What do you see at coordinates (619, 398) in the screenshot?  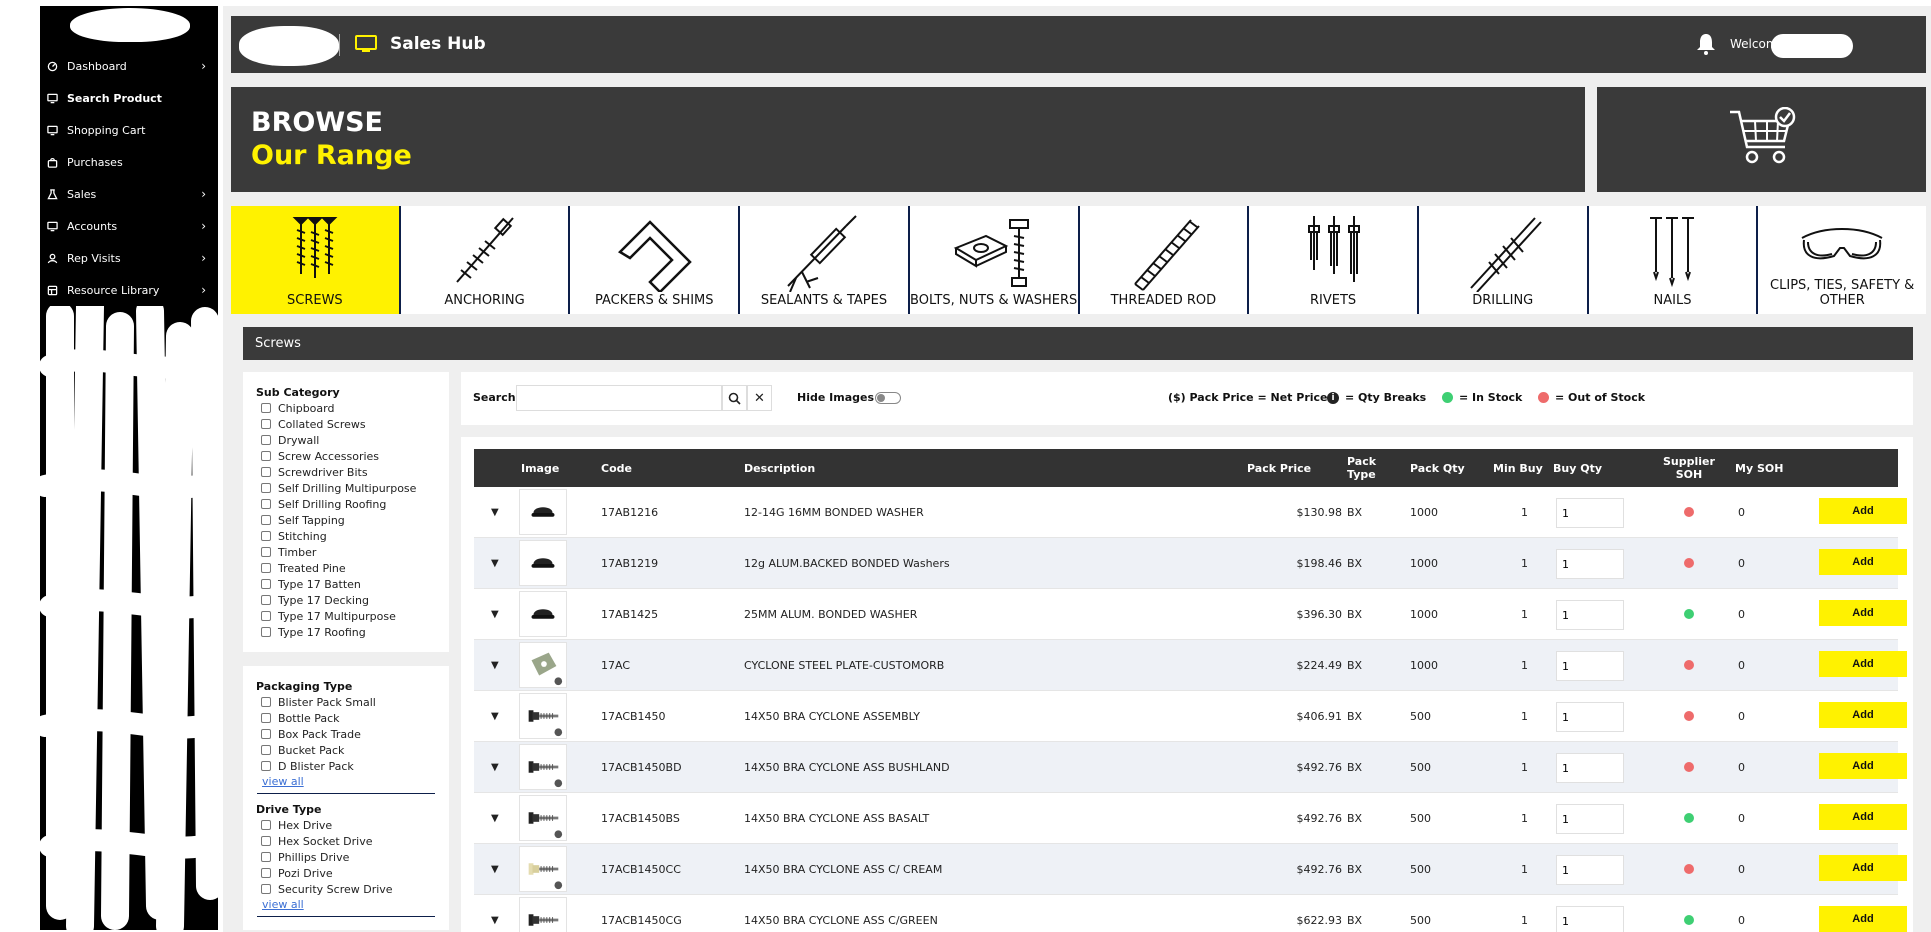 I see `search-input` at bounding box center [619, 398].